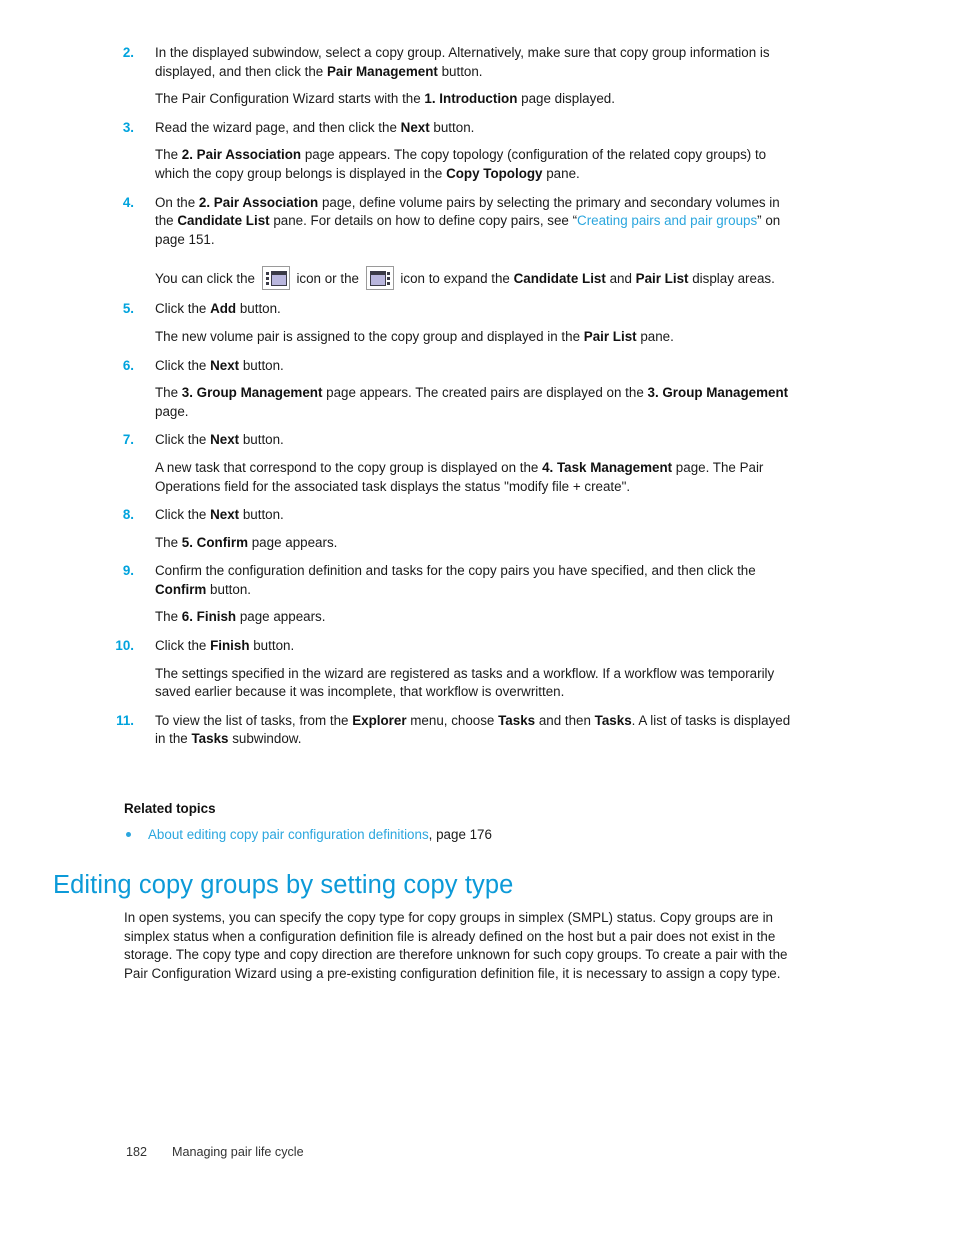  I want to click on related-topics-heading: Related topics, so click(170, 808).